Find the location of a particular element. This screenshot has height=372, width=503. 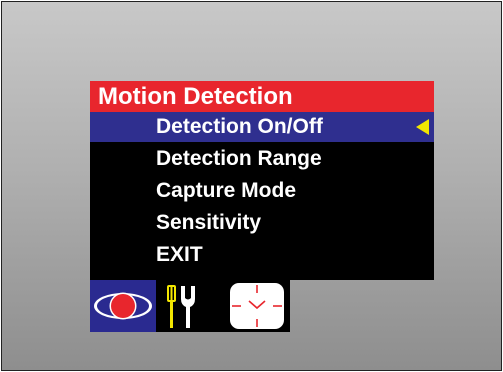

tab-settings is located at coordinates (189, 306).